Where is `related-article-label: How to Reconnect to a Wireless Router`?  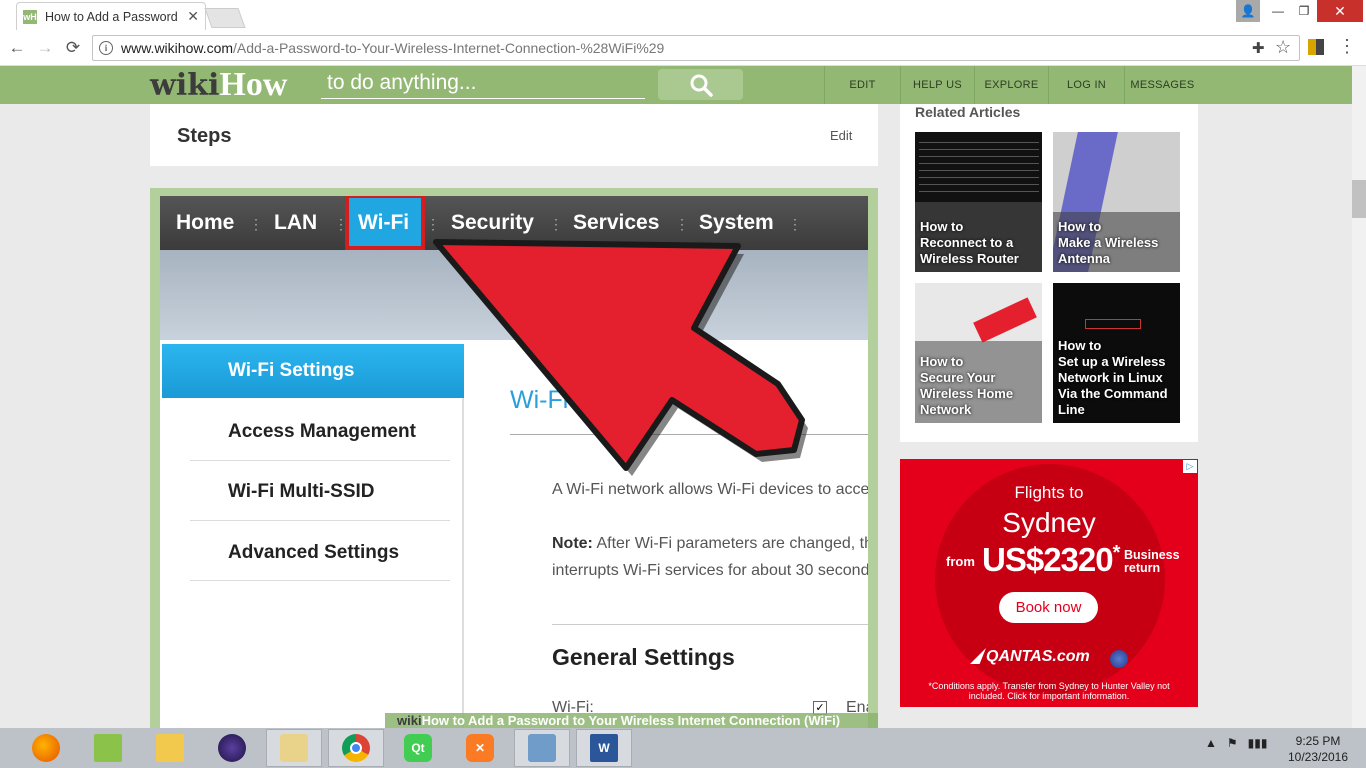 related-article-label: How to Reconnect to a Wireless Router is located at coordinates (969, 242).